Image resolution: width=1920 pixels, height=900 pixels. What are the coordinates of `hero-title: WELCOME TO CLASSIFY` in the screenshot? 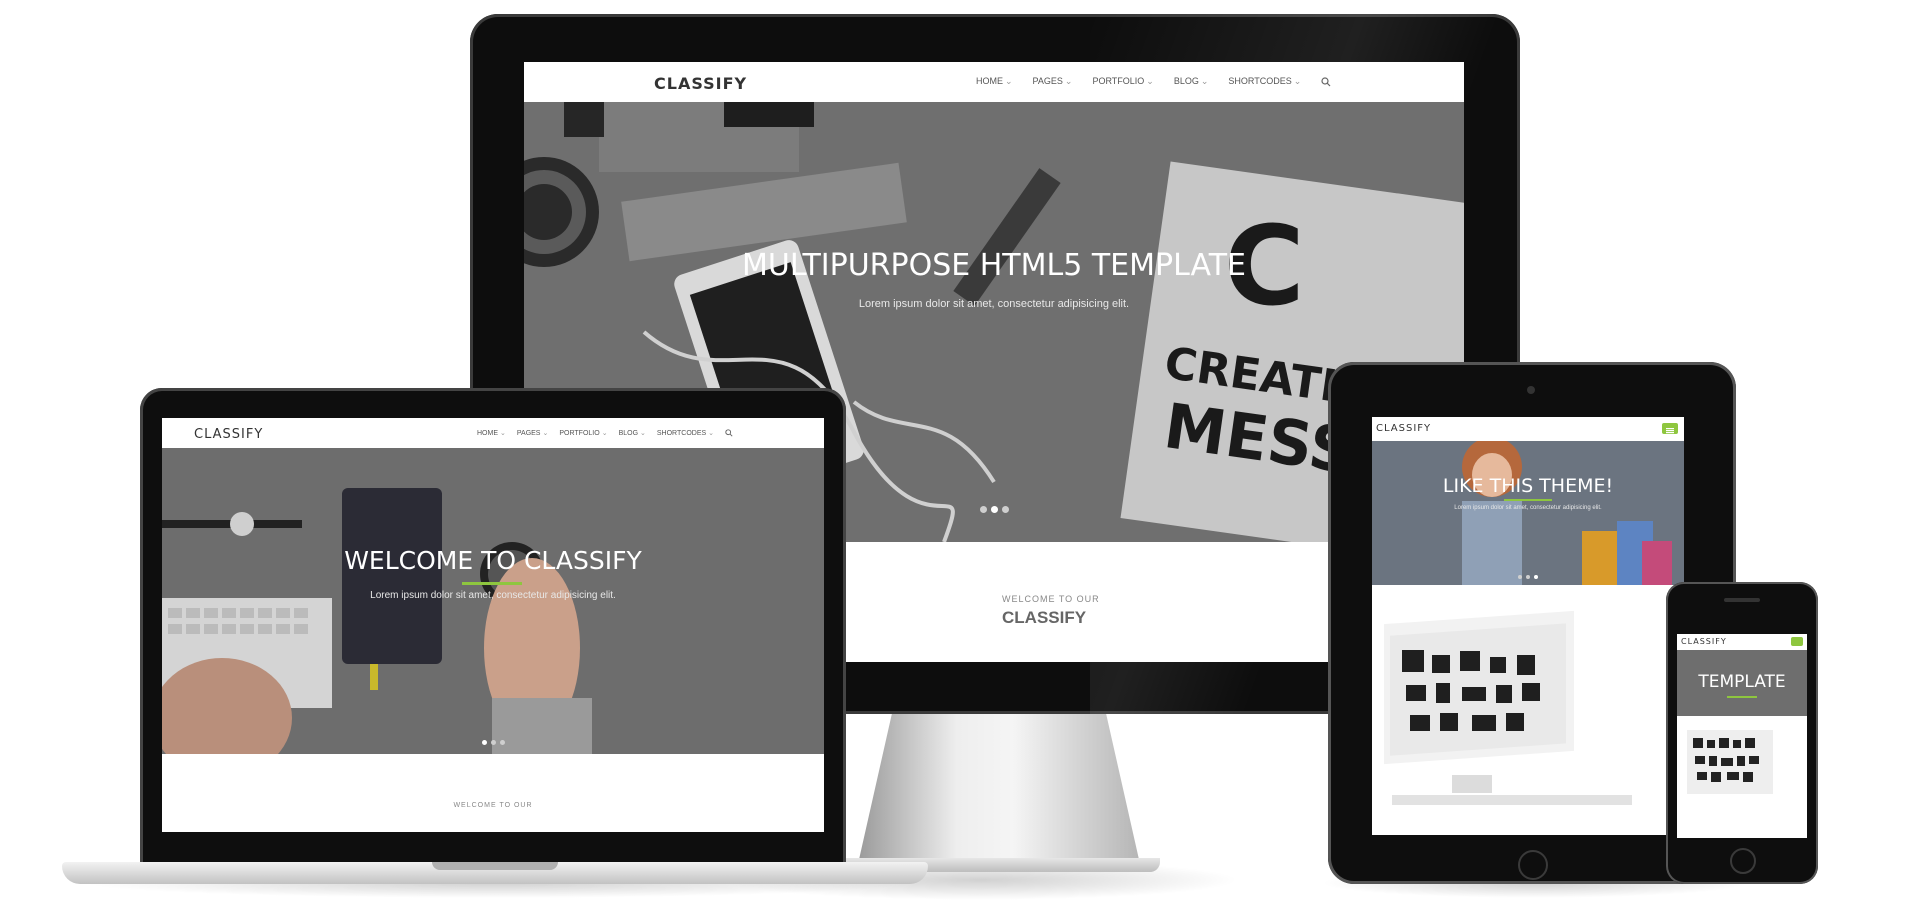 It's located at (493, 560).